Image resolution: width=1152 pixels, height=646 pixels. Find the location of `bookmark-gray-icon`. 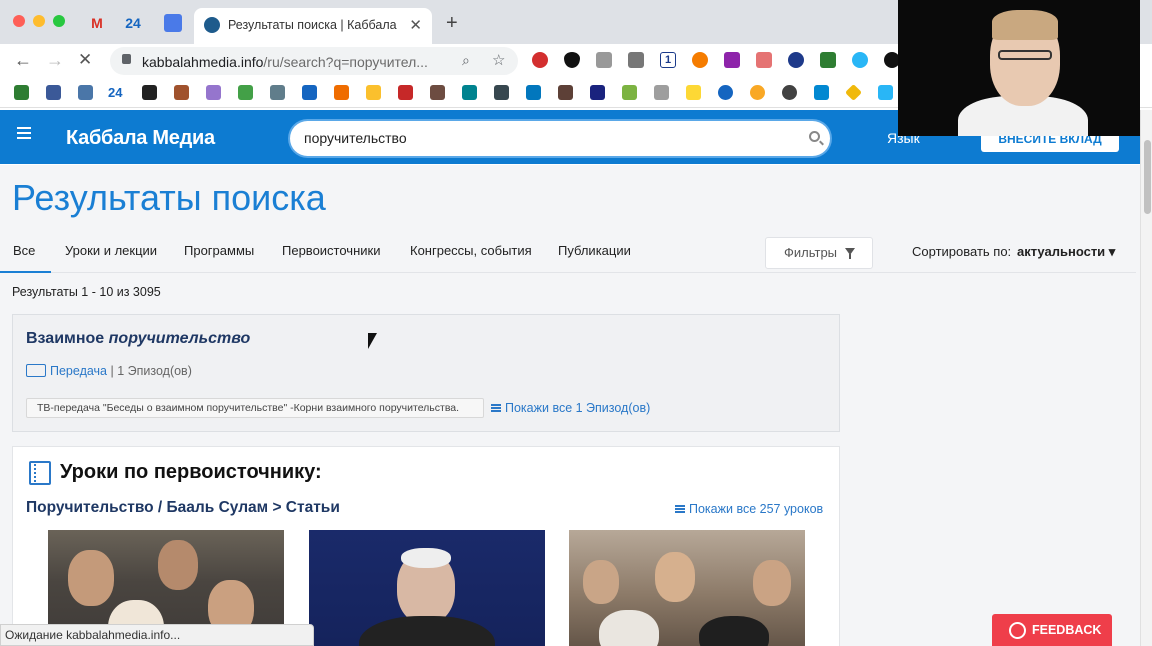

bookmark-gray-icon is located at coordinates (277, 92).